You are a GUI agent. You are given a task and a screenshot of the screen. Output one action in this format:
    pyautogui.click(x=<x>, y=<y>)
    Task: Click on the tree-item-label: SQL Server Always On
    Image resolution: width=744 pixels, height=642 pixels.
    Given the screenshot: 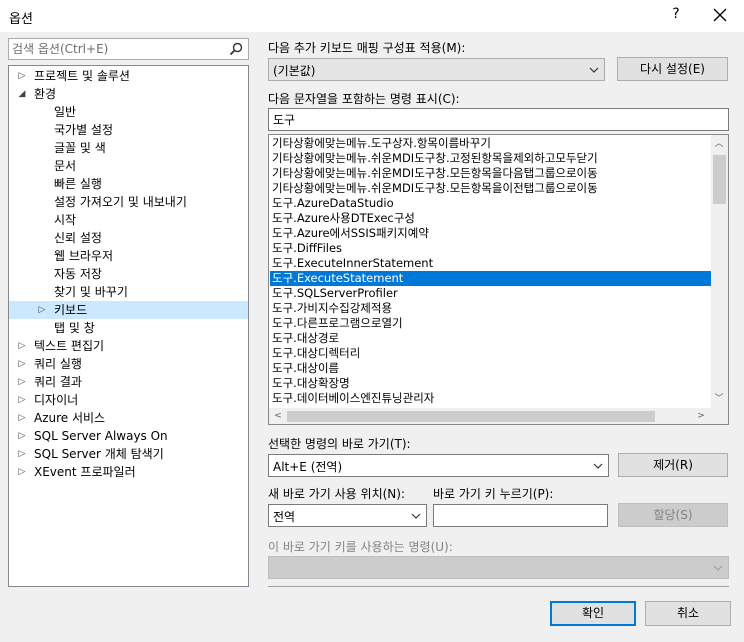 What is the action you would take?
    pyautogui.click(x=101, y=436)
    